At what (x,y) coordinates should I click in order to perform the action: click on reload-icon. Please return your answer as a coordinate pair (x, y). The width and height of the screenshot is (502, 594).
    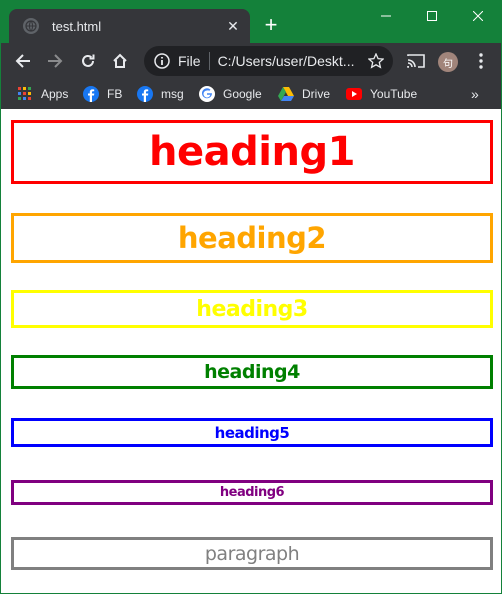
    Looking at the image, I should click on (88, 60).